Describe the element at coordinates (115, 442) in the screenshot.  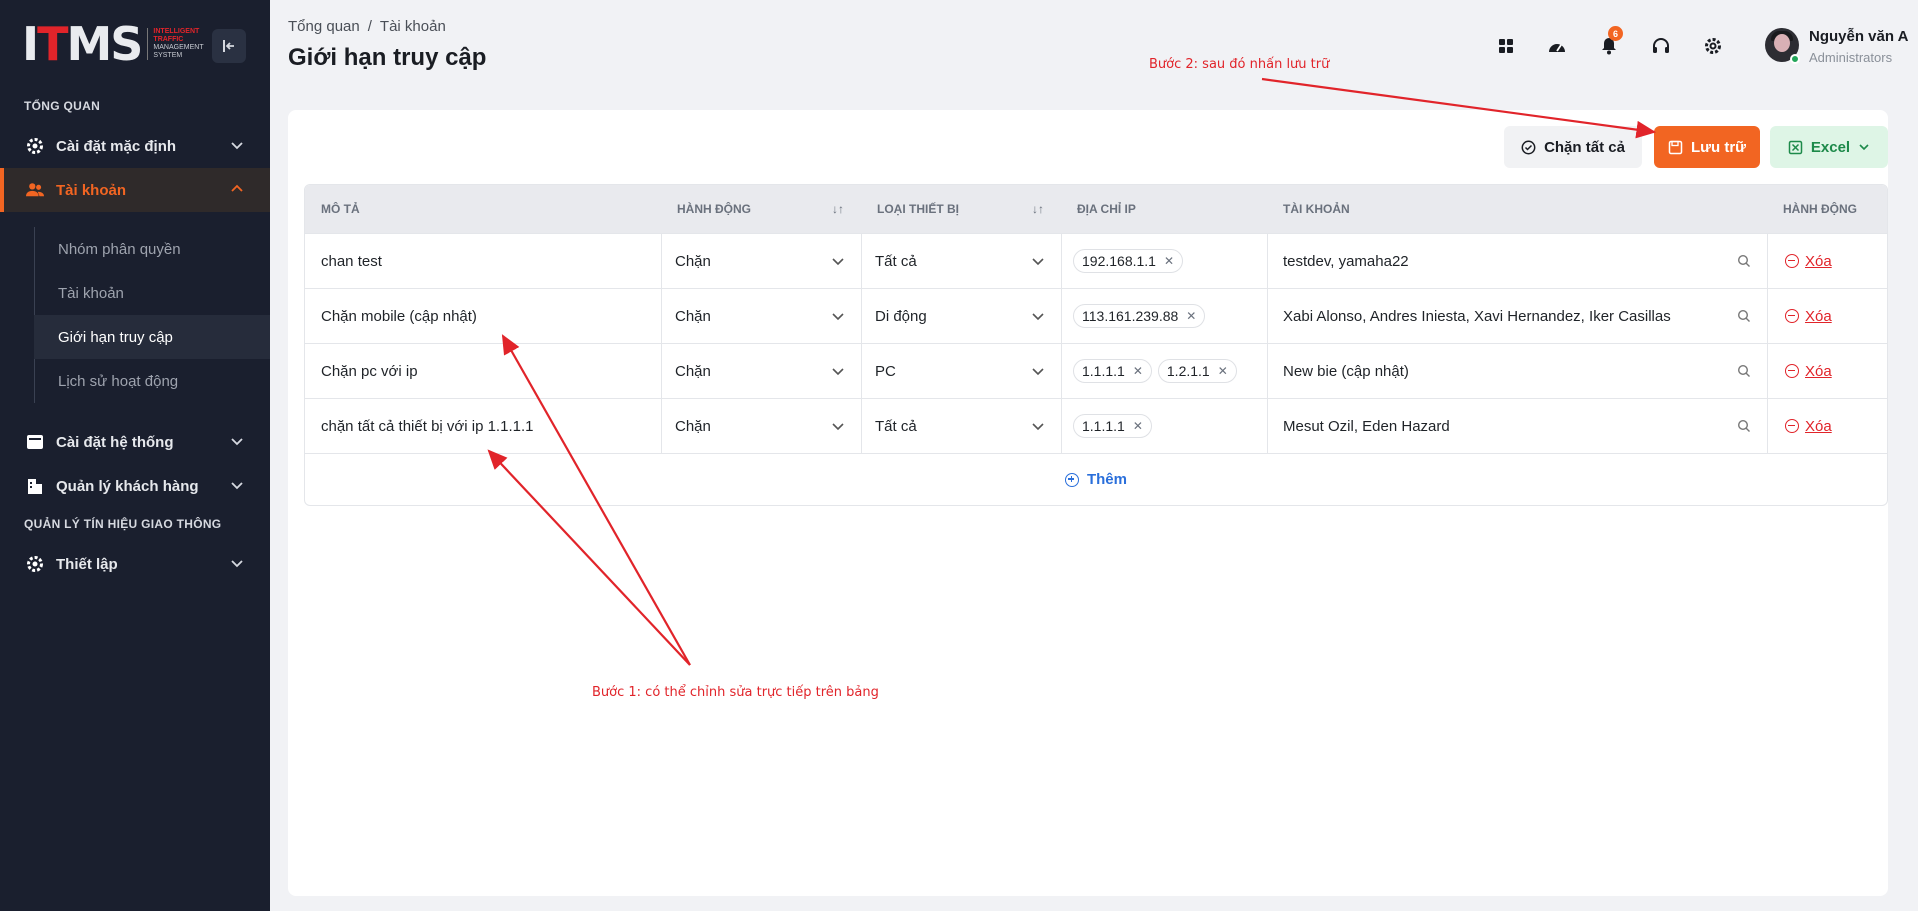
I see `sidebar-item-label: Cài đặt hệ thống` at that location.